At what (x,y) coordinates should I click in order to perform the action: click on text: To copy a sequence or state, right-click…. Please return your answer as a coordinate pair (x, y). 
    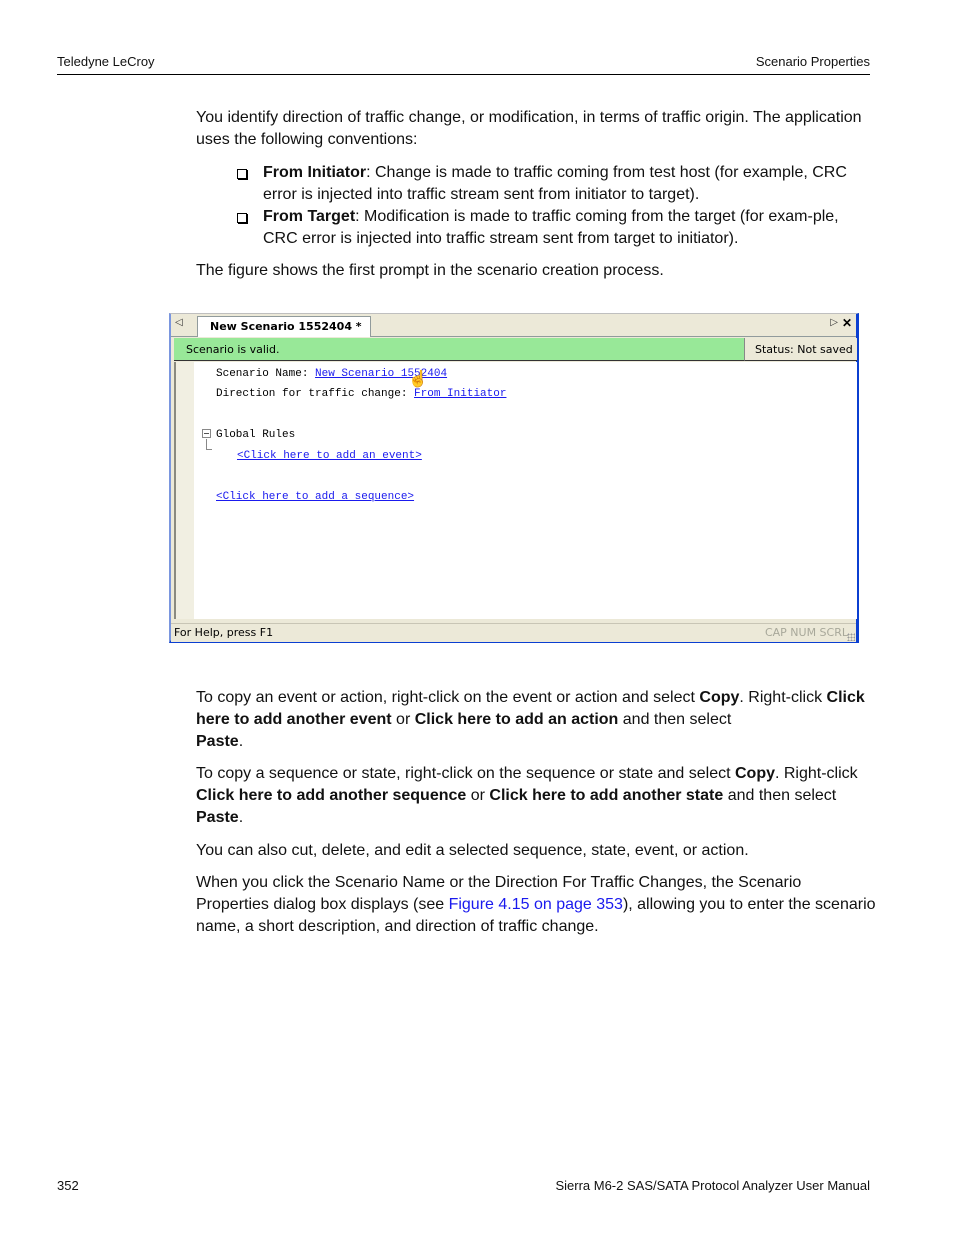
    Looking at the image, I should click on (465, 773).